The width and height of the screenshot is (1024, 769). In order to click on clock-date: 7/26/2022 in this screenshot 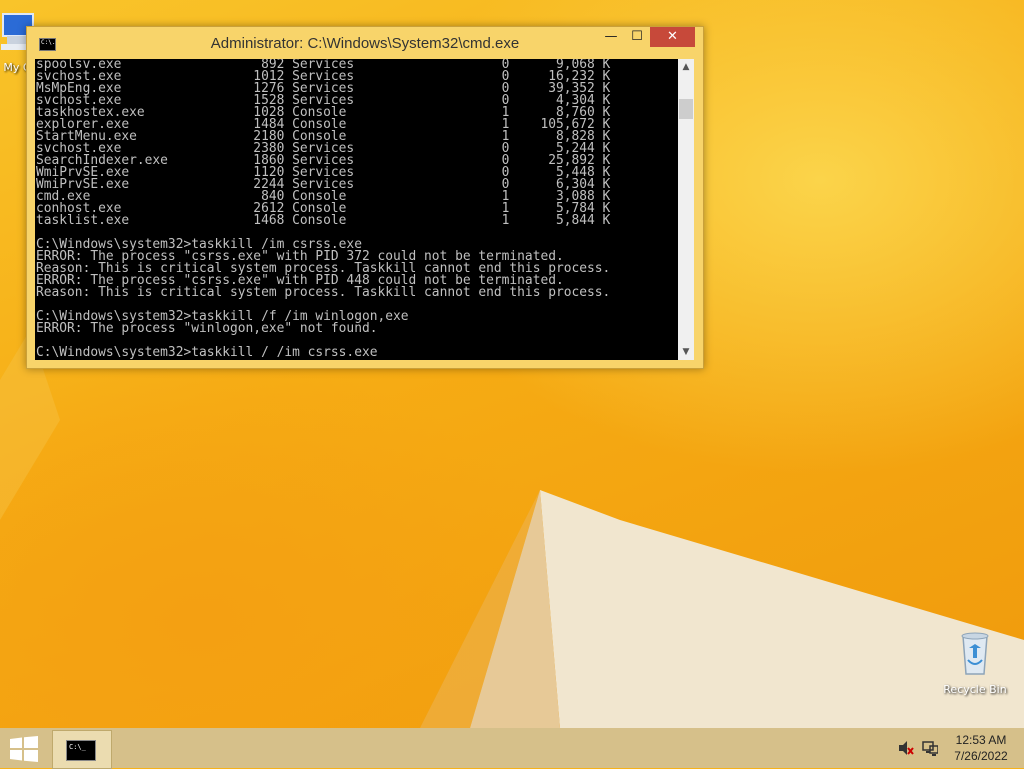, I will do `click(981, 756)`.